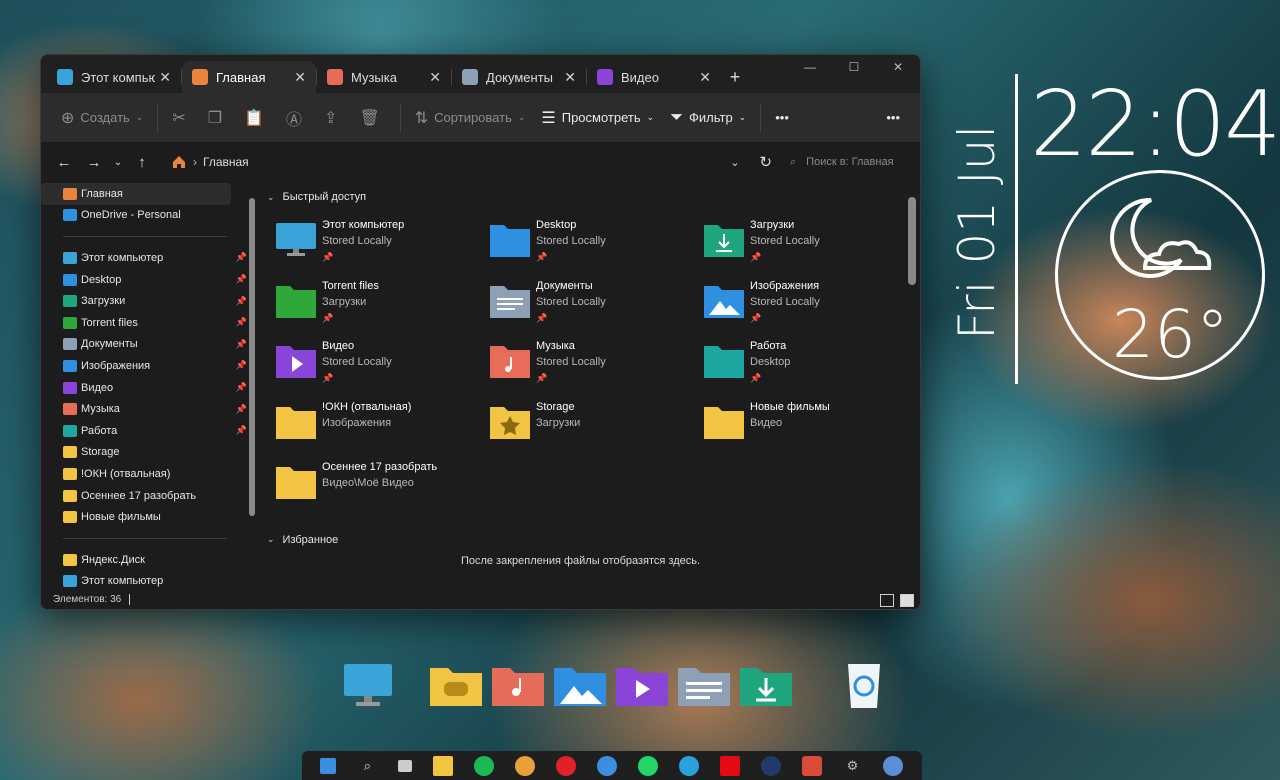 The width and height of the screenshot is (1280, 780). I want to click on back-button: ←, so click(64, 162).